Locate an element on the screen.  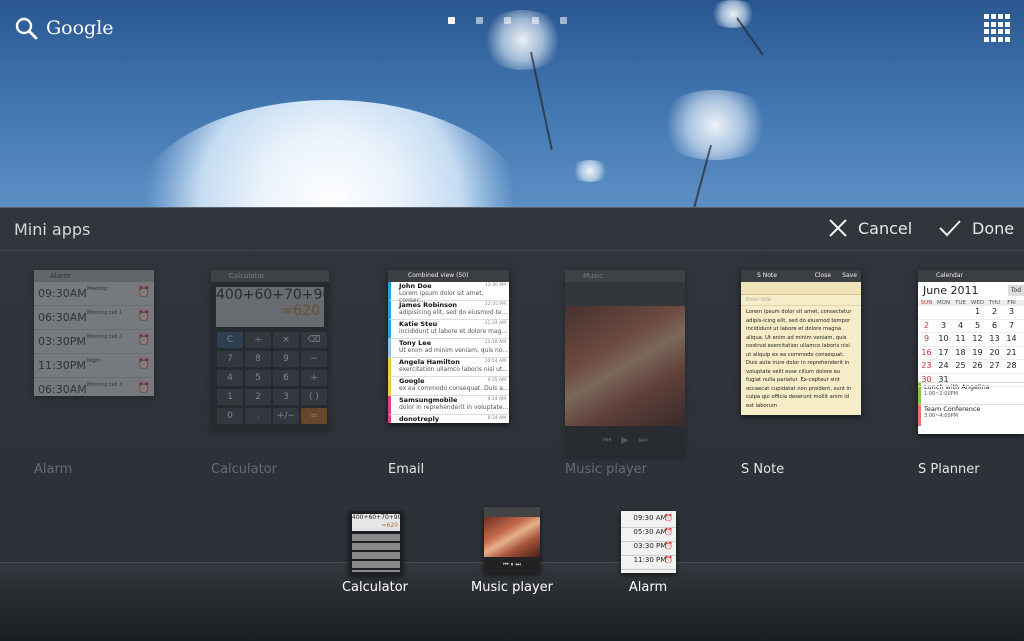
calendar-day: 28 is located at coordinates (1011, 365).